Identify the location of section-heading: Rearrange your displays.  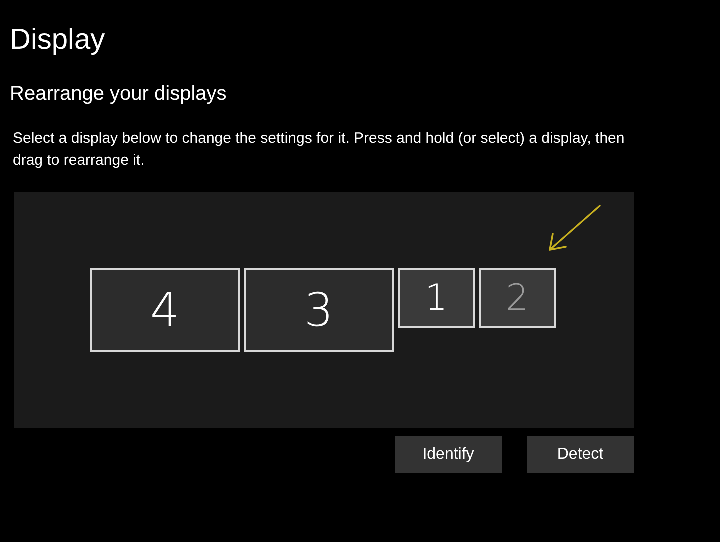
(119, 94).